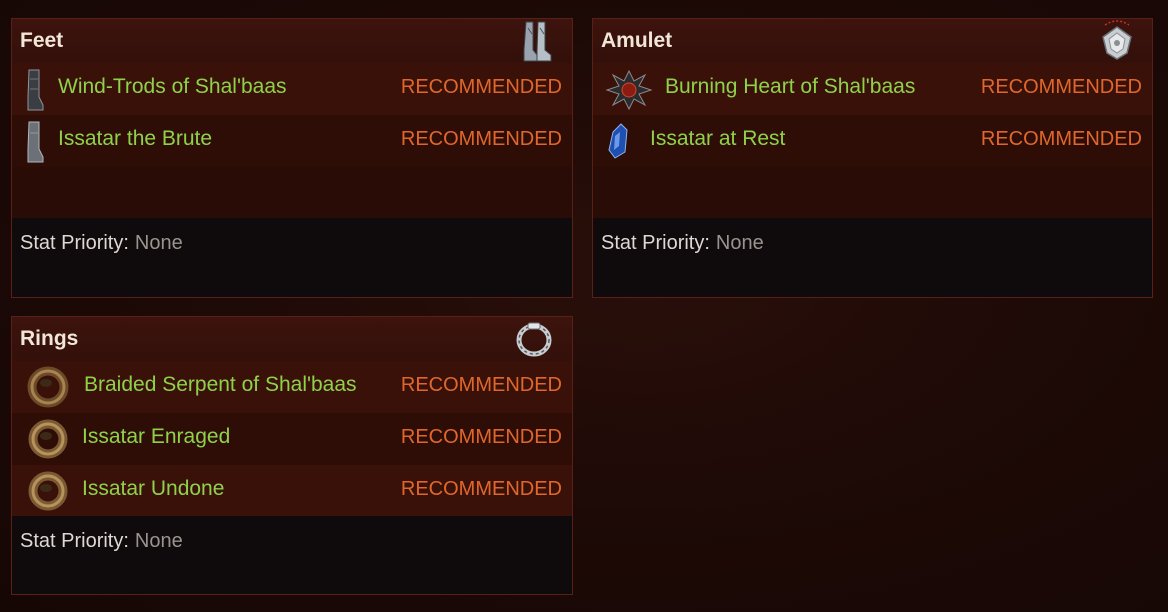 This screenshot has width=1168, height=612. Describe the element at coordinates (618, 143) in the screenshot. I see `blue-gem-icon` at that location.